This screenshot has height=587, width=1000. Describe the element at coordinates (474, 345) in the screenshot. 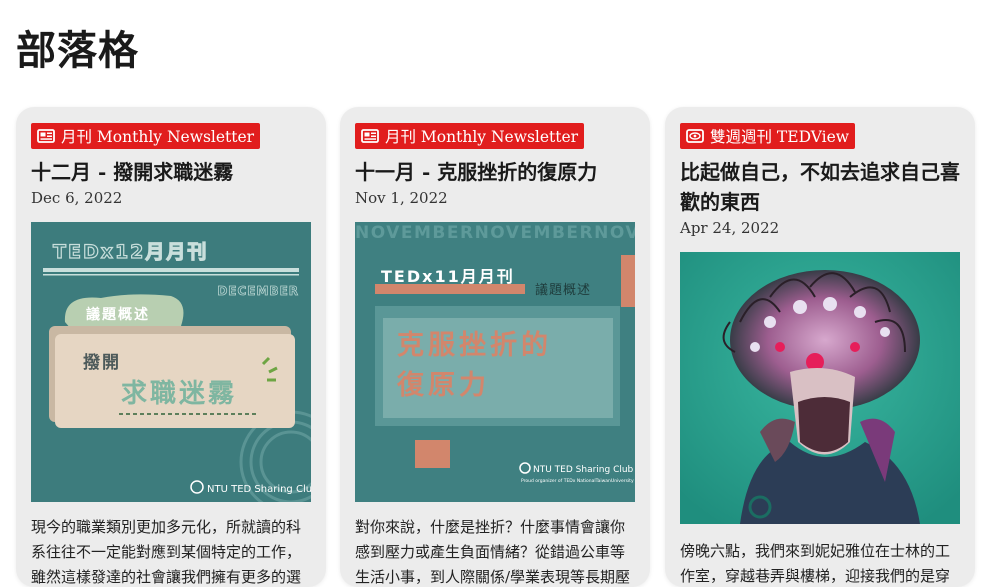

I see `image-line1: 克服挫折的` at that location.